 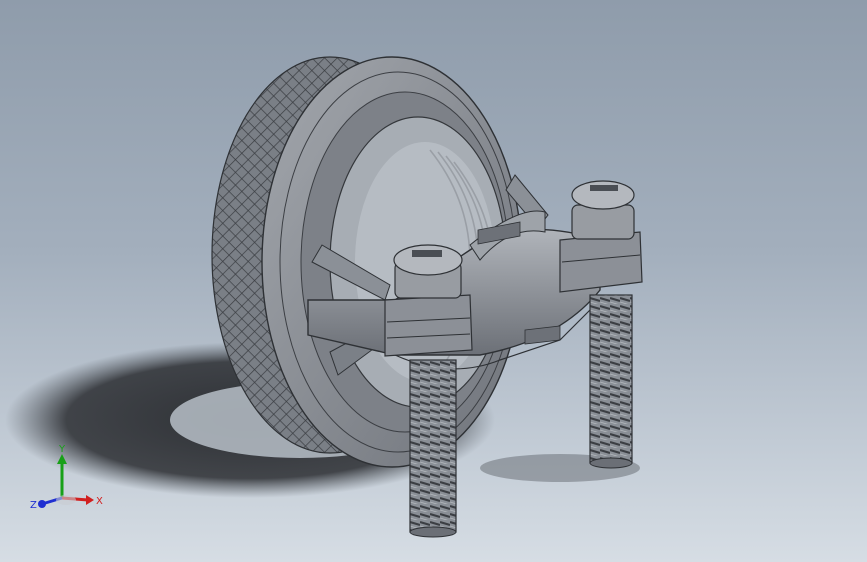 I want to click on z-axis-label: Z, so click(x=33, y=505).